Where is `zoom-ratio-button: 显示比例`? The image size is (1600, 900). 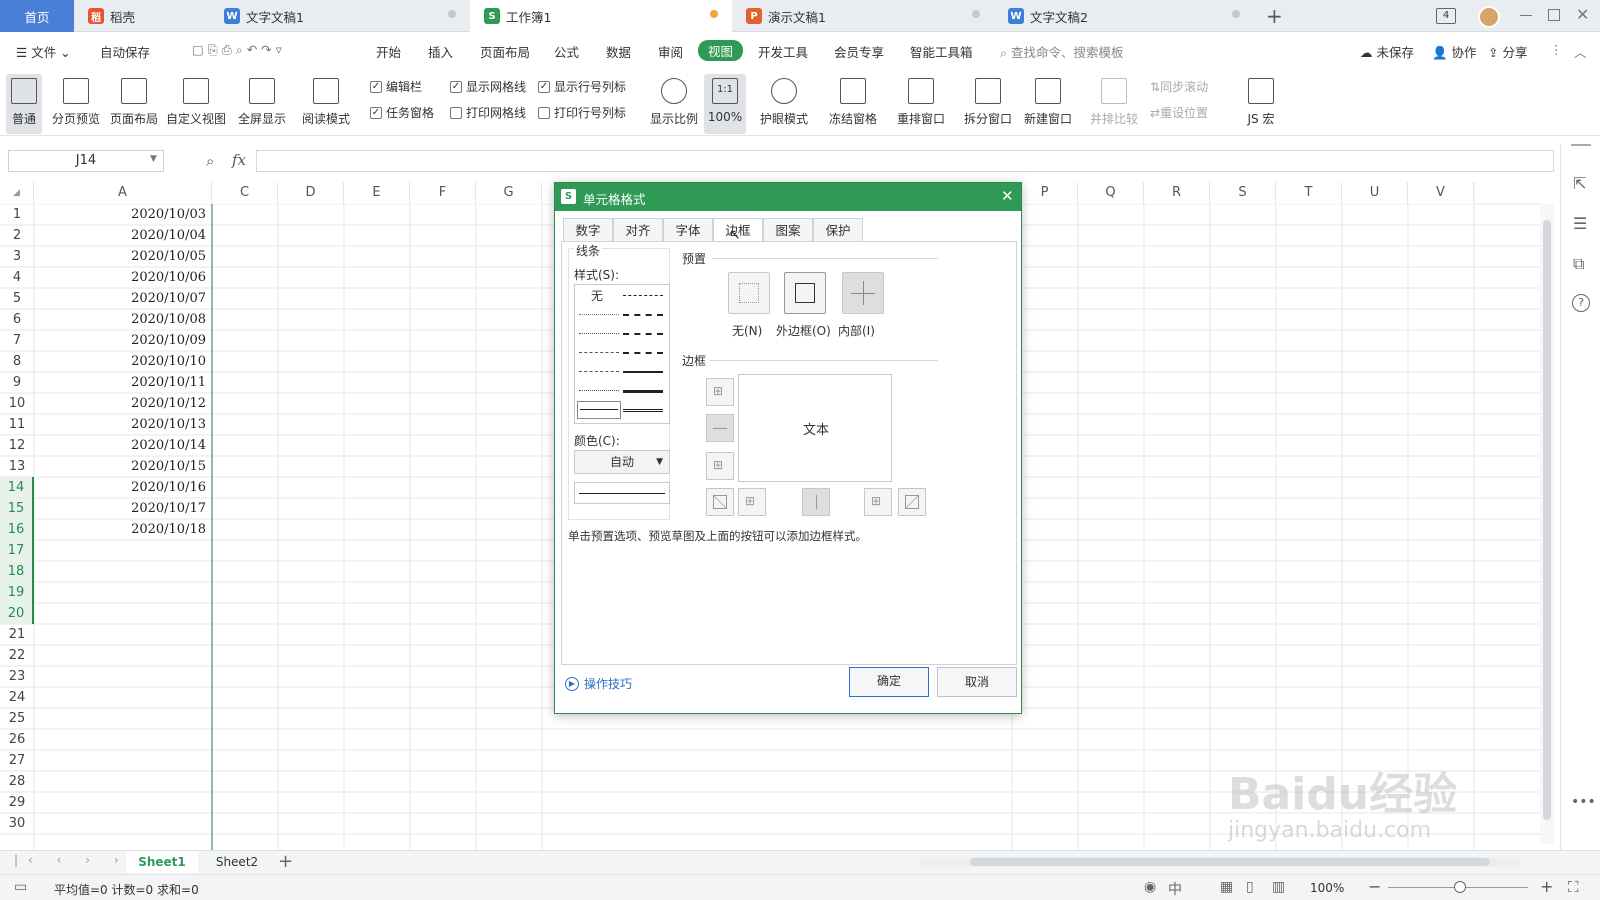 zoom-ratio-button: 显示比例 is located at coordinates (674, 104).